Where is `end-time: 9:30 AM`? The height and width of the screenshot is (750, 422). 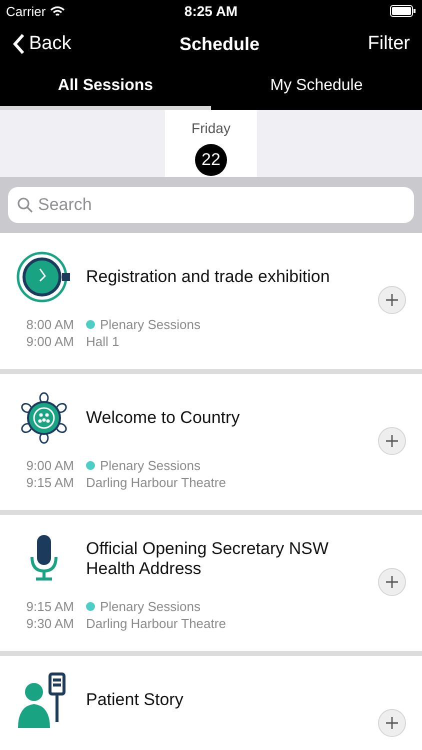
end-time: 9:30 AM is located at coordinates (49, 623).